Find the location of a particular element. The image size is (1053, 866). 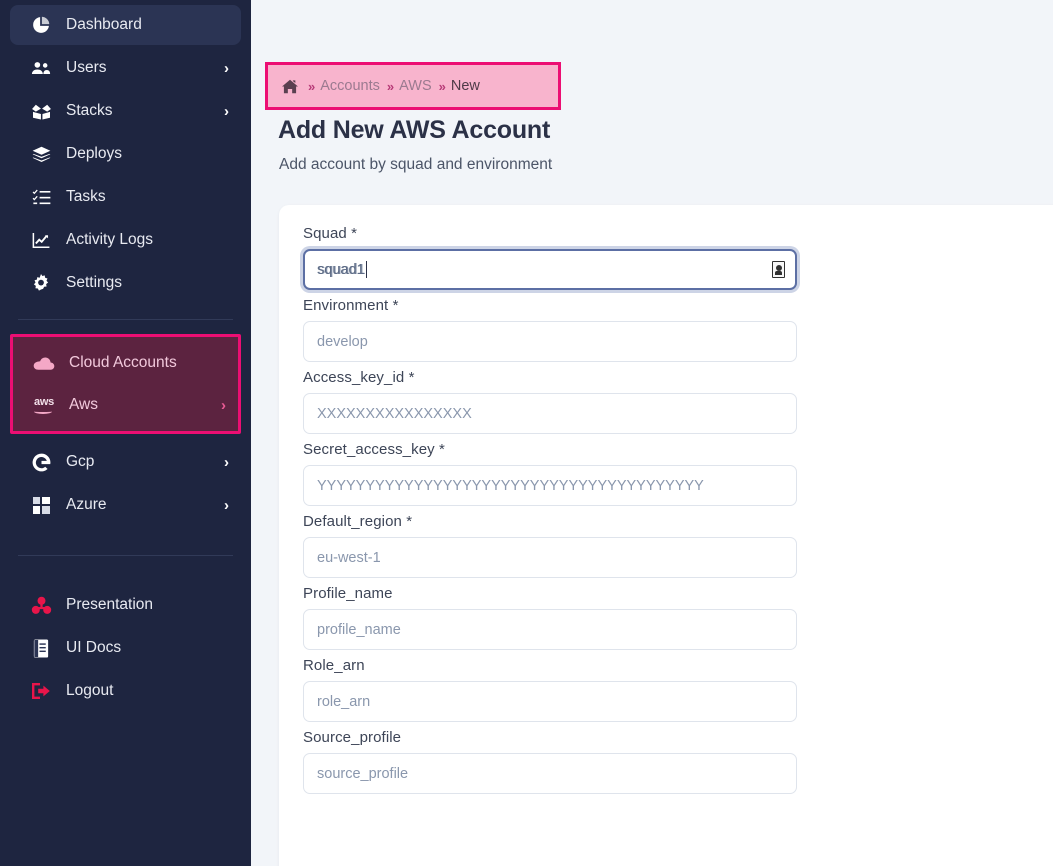

page-subtitle: Add account by squad and environment is located at coordinates (416, 164).